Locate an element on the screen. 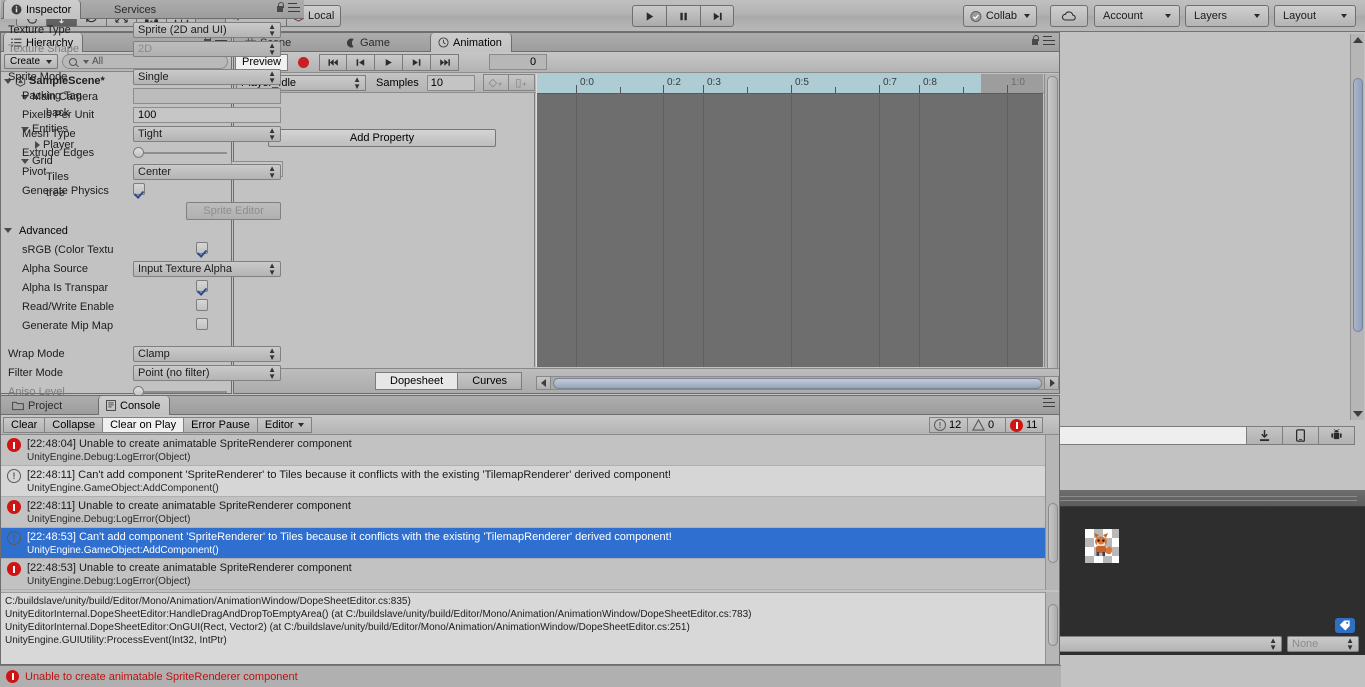 This screenshot has width=1365, height=687. playhead is located at coordinates (536, 220).